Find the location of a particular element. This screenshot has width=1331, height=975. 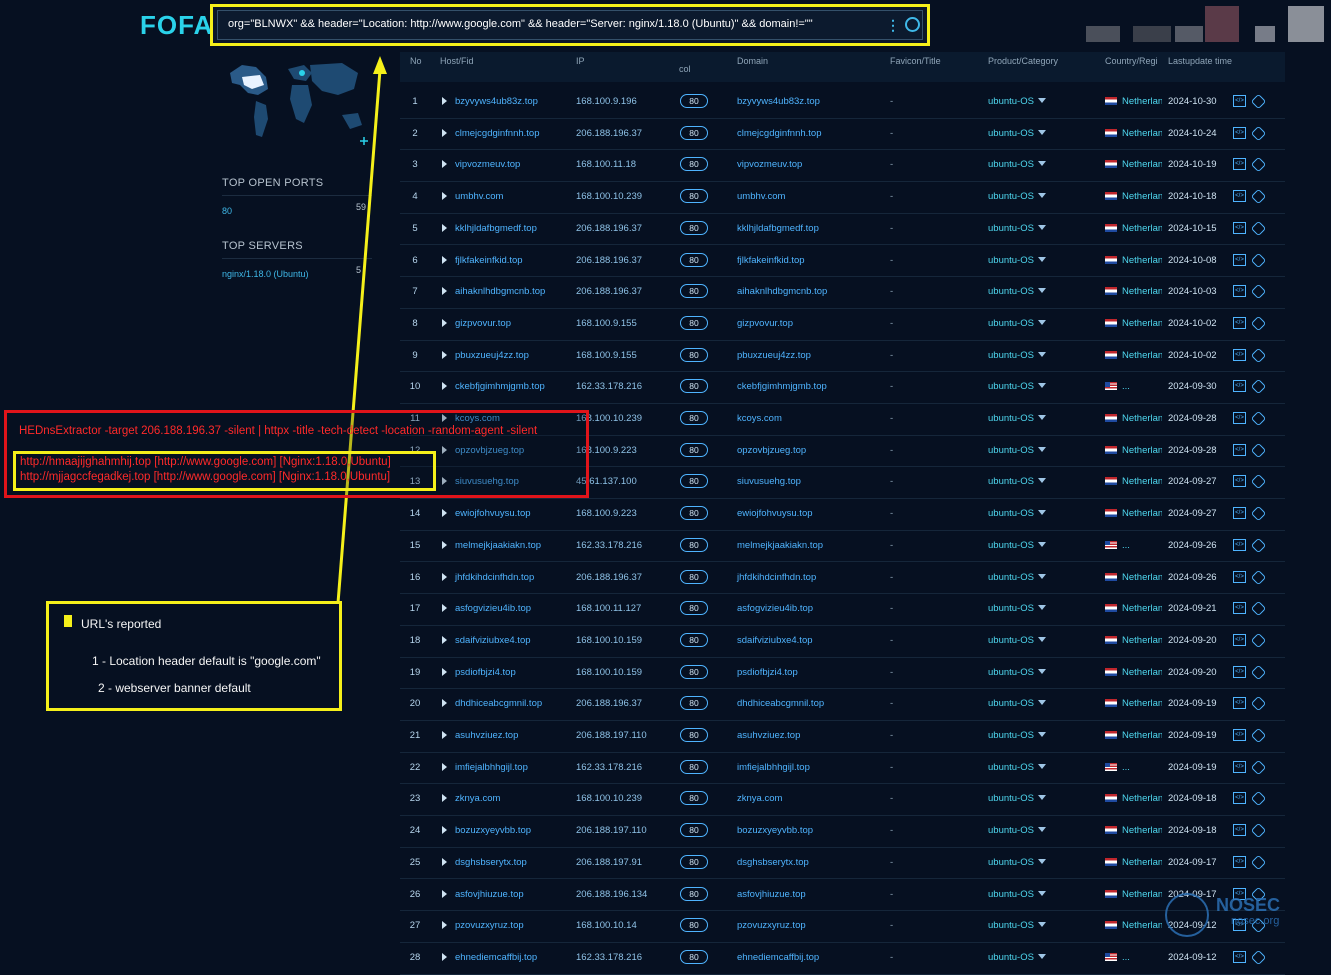

host-link: aihaknlhdbgmcnb.top is located at coordinates (500, 291).